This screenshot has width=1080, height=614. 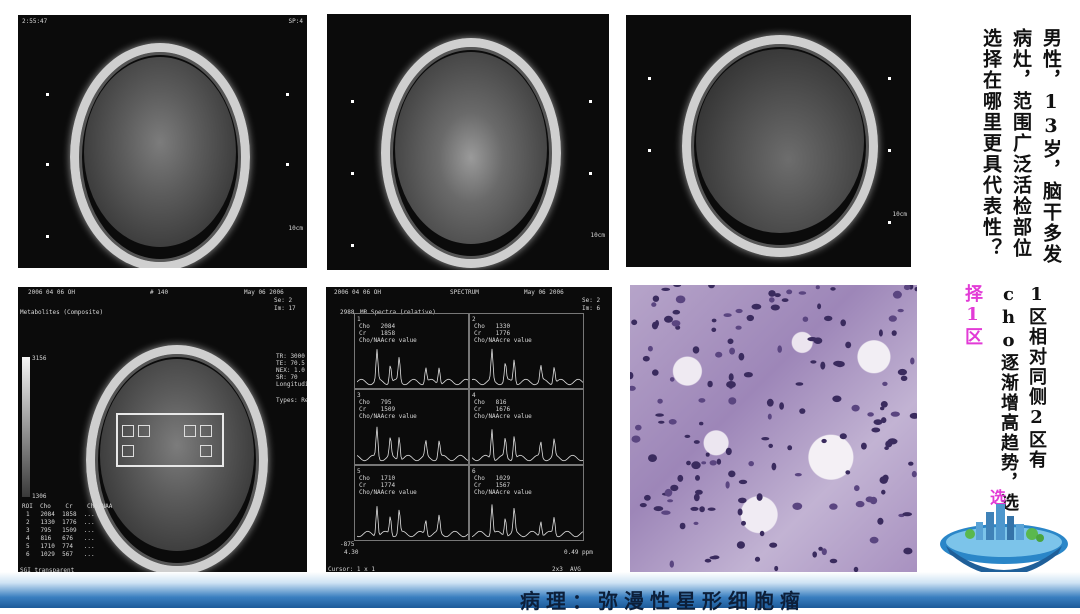 What do you see at coordinates (492, 326) in the screenshot?
I see `spectrum-cell-cho: Cho 1330` at bounding box center [492, 326].